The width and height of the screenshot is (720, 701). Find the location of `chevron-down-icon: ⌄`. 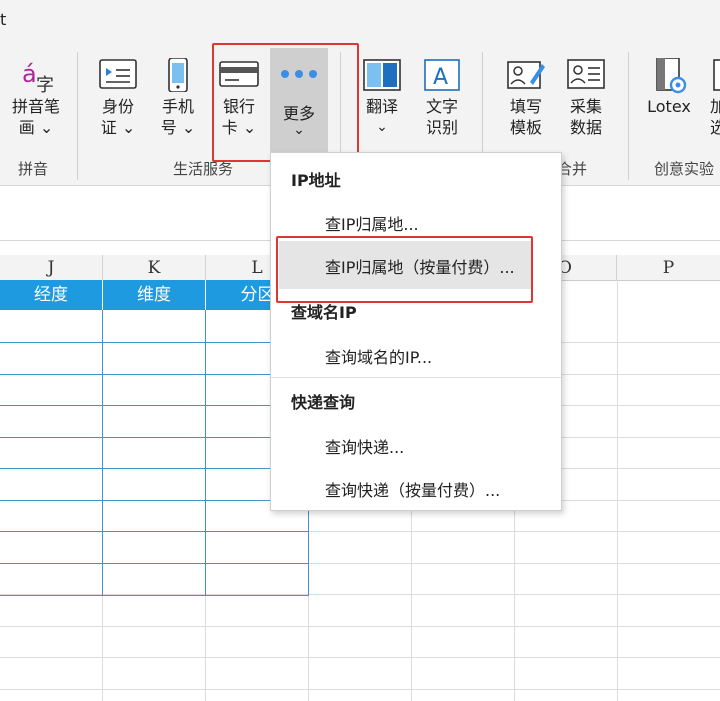

chevron-down-icon: ⌄ is located at coordinates (382, 127).